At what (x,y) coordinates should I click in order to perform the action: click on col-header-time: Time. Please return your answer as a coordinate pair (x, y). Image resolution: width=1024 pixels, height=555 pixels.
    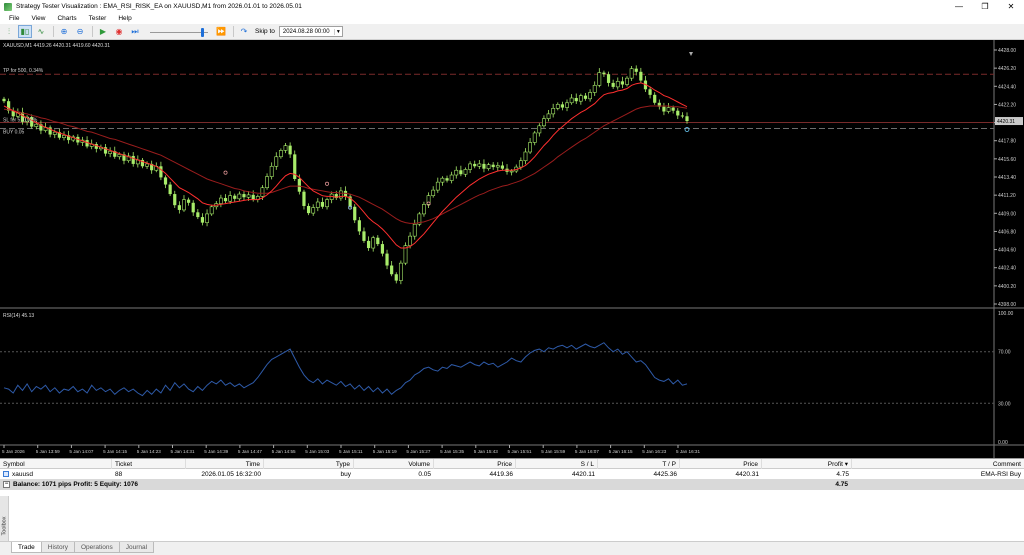
    Looking at the image, I should click on (225, 464).